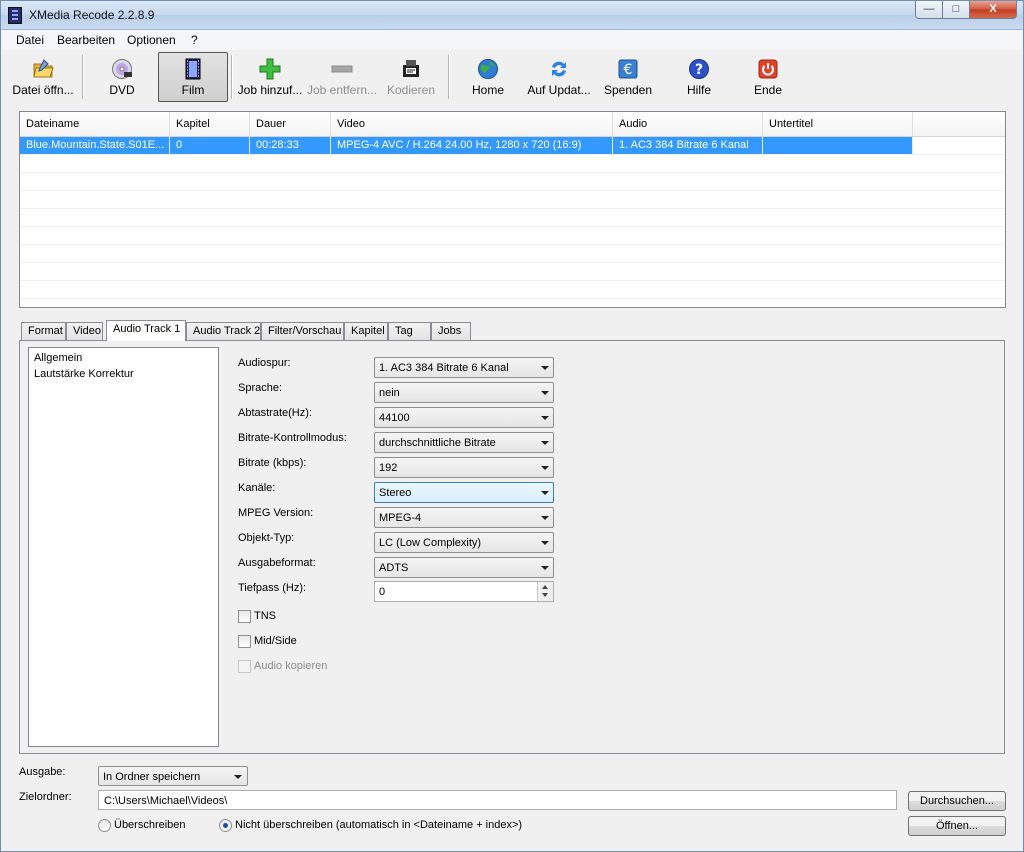 The width and height of the screenshot is (1024, 852). What do you see at coordinates (464, 467) in the screenshot?
I see `bitrate-select: 192` at bounding box center [464, 467].